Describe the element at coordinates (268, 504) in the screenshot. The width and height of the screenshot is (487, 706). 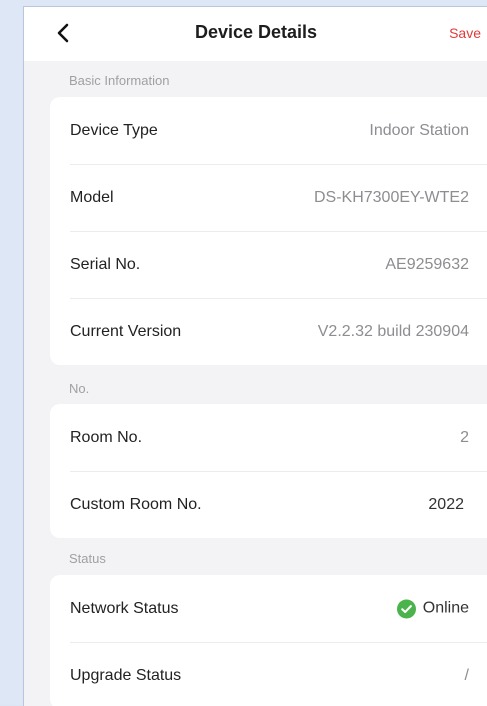
I see `row-custom-room-no: Custom Room No. 2022` at that location.